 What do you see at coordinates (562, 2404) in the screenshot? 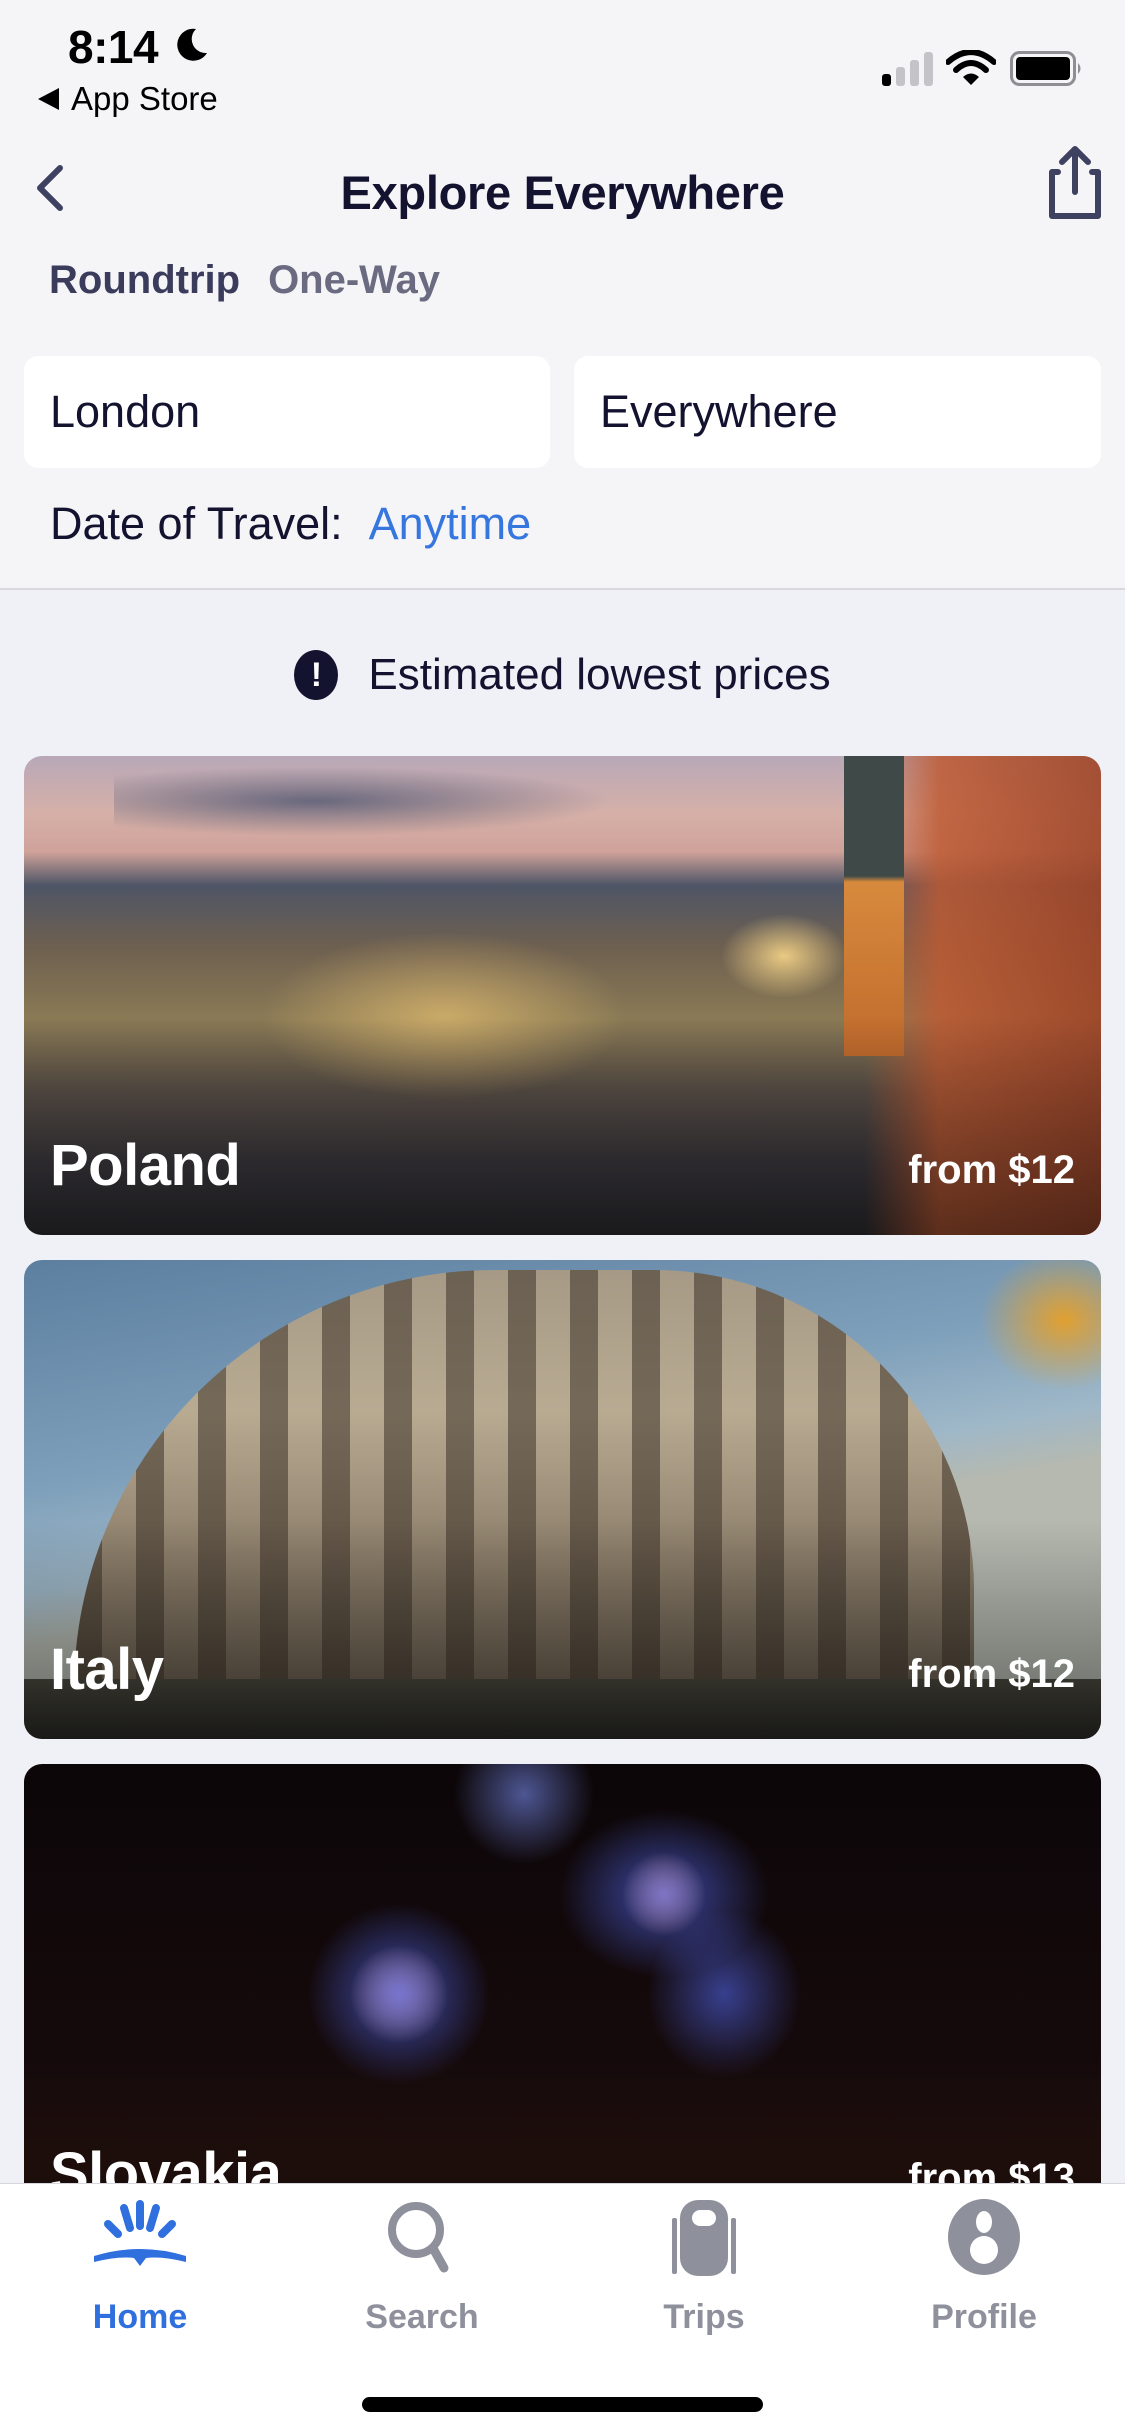
I see `home-indicator` at bounding box center [562, 2404].